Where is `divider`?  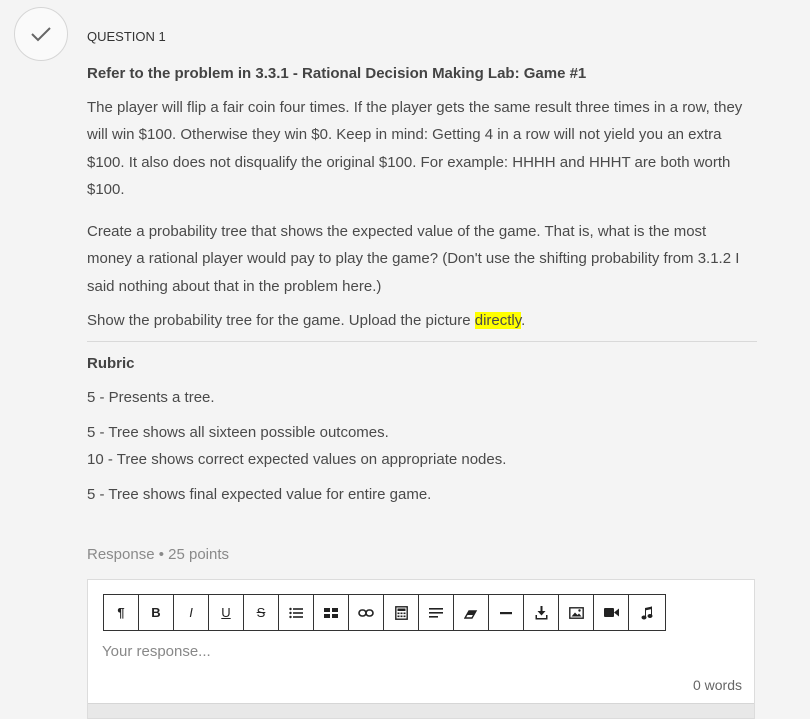 divider is located at coordinates (422, 341).